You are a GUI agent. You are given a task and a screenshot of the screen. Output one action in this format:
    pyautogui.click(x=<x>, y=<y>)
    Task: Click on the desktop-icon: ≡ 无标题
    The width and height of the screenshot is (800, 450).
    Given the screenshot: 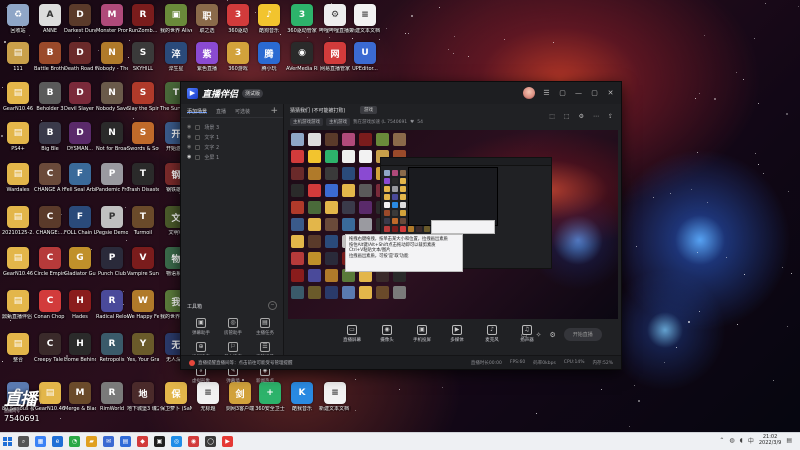 What is the action you would take?
    pyautogui.click(x=208, y=397)
    